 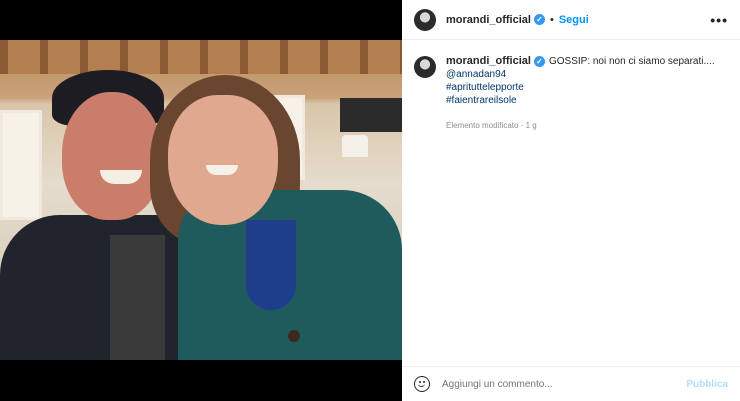 What do you see at coordinates (371, 115) in the screenshot?
I see `television` at bounding box center [371, 115].